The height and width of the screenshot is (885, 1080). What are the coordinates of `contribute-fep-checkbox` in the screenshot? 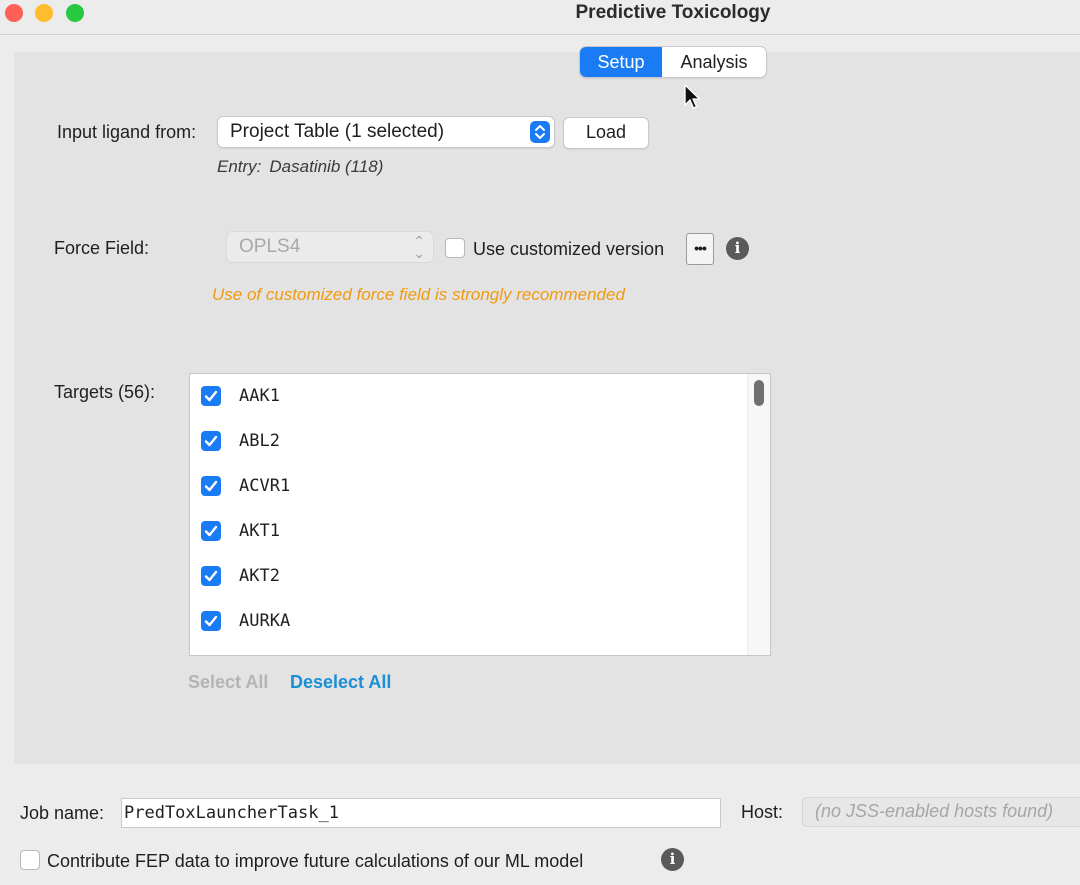 It's located at (30, 860).